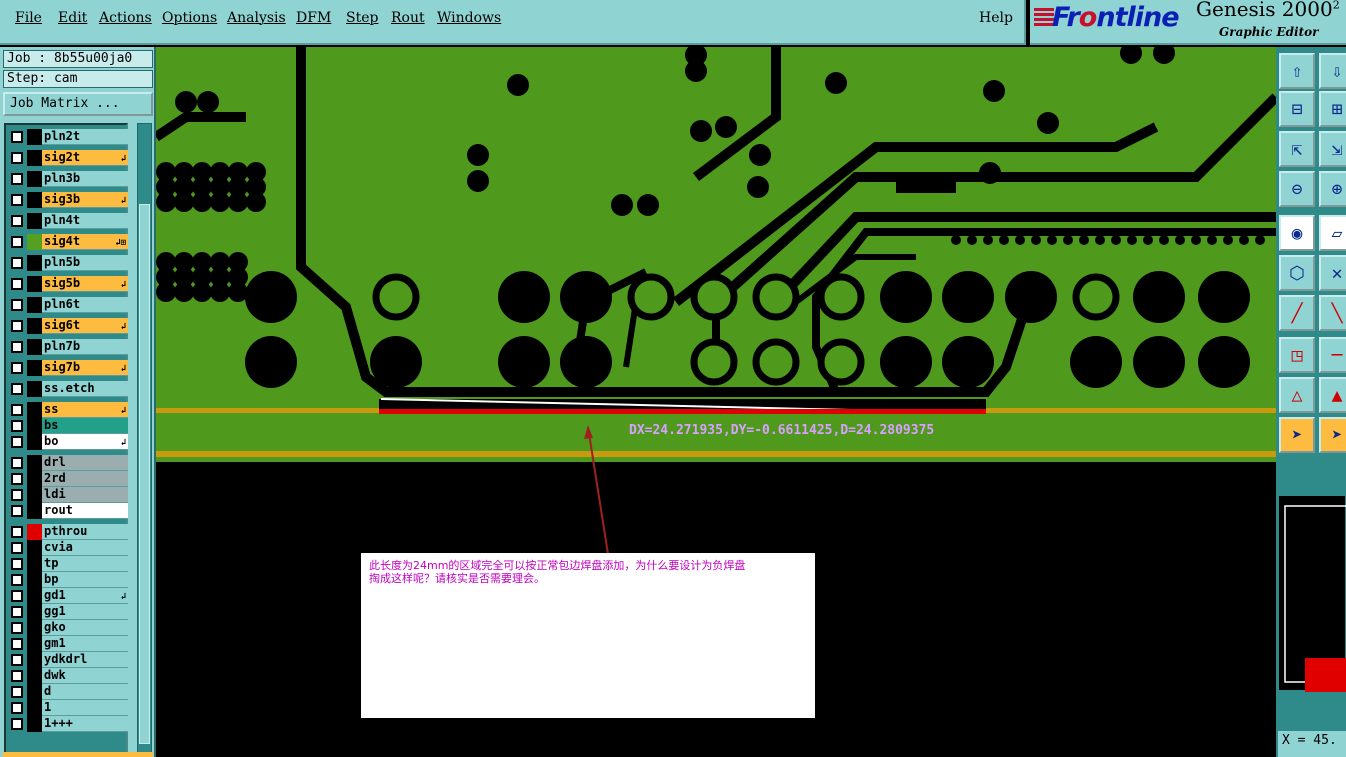  I want to click on pointer2-icon: ➤, so click(1332, 435).